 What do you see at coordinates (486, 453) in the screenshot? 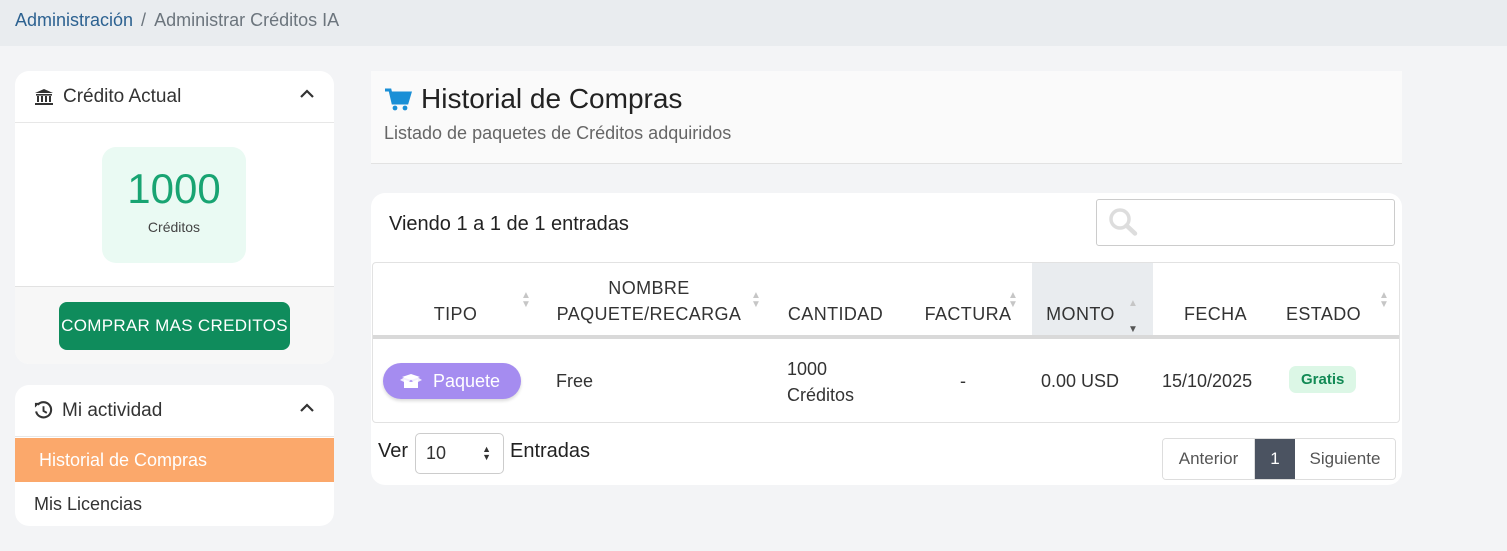
I see `select-arrows-icon: ▲ ▼` at bounding box center [486, 453].